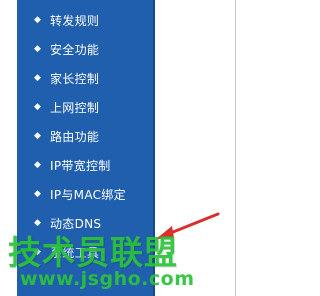 The image size is (320, 296). I want to click on sidebar-item-ip-mac-binding: ◆ IP与MAC绑定, so click(86, 194).